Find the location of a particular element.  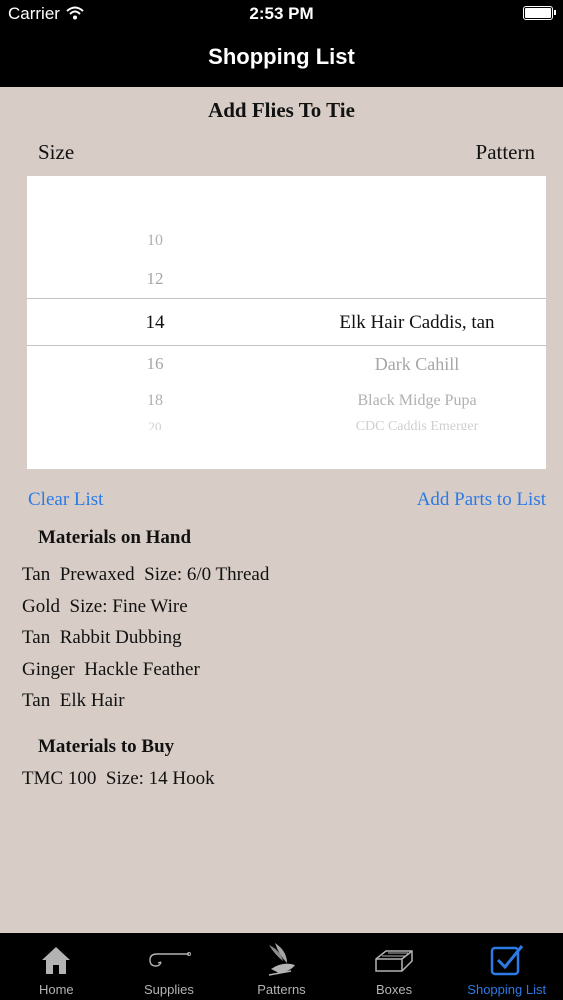

picker-size-selected: 14 is located at coordinates (155, 323).